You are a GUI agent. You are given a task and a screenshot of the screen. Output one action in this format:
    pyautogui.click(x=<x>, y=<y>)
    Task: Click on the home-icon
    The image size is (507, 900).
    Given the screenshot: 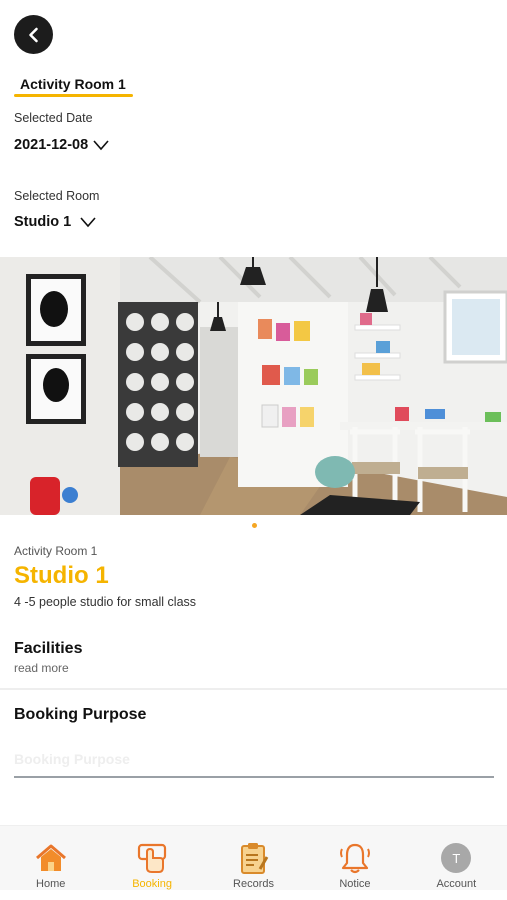 What is the action you would take?
    pyautogui.click(x=50, y=857)
    